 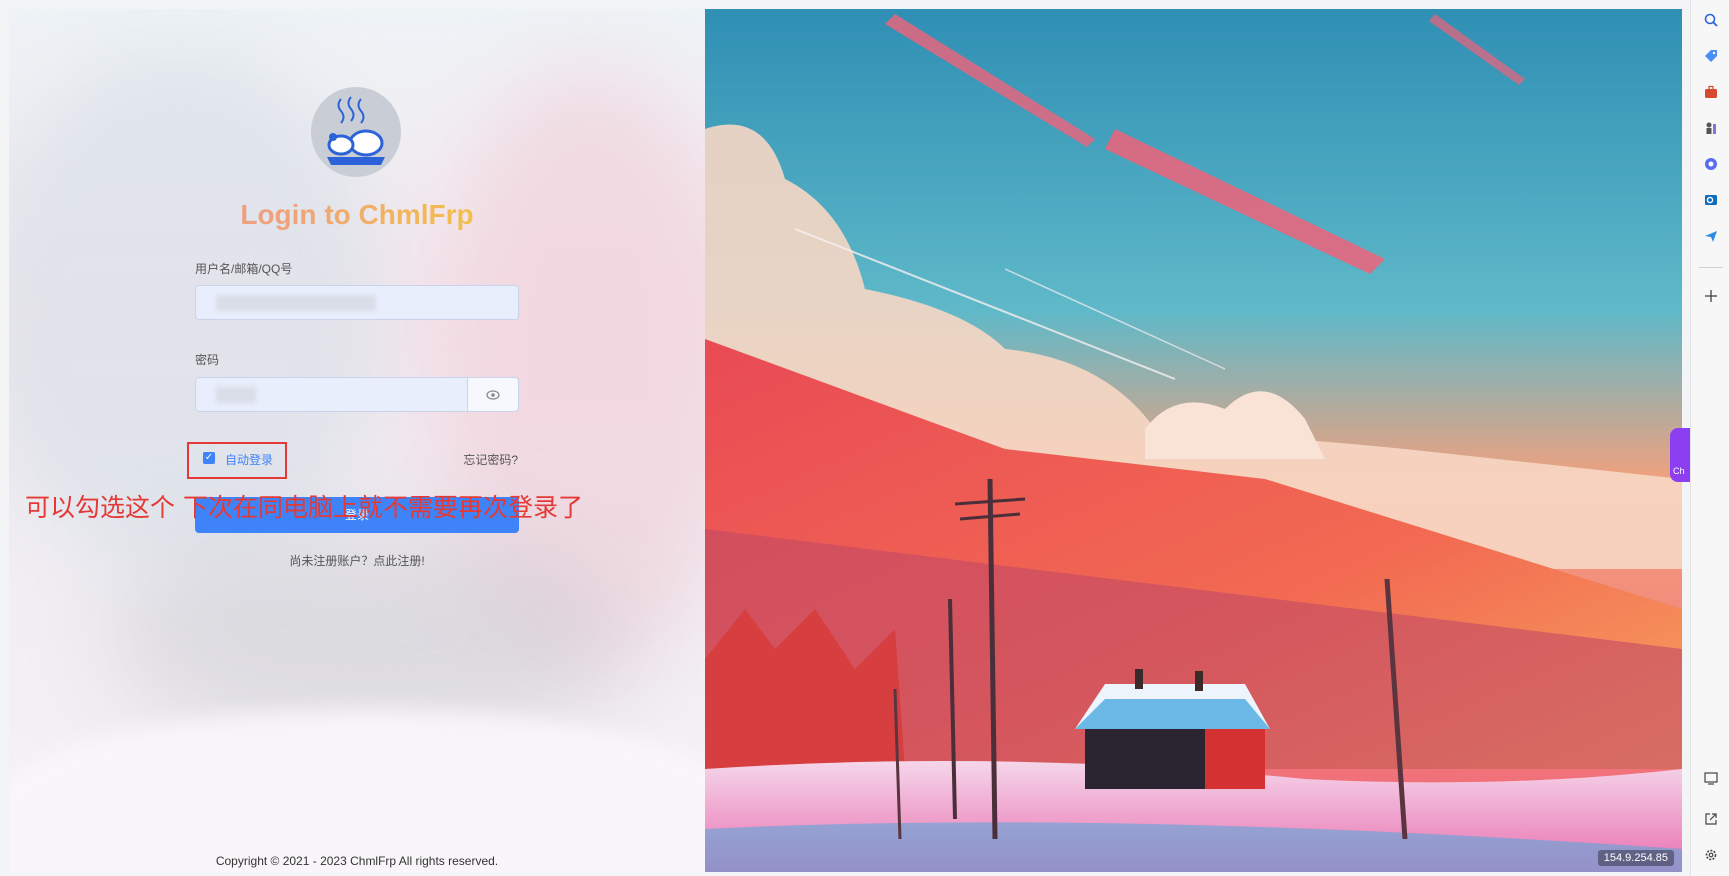 What do you see at coordinates (1635, 858) in the screenshot?
I see `ip-label: 154.9.254.85` at bounding box center [1635, 858].